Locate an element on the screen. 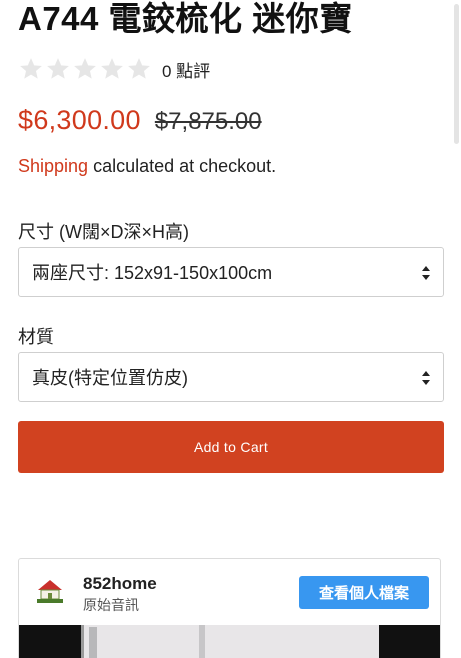 This screenshot has width=461, height=658. review-count: 0 點評 is located at coordinates (186, 69).